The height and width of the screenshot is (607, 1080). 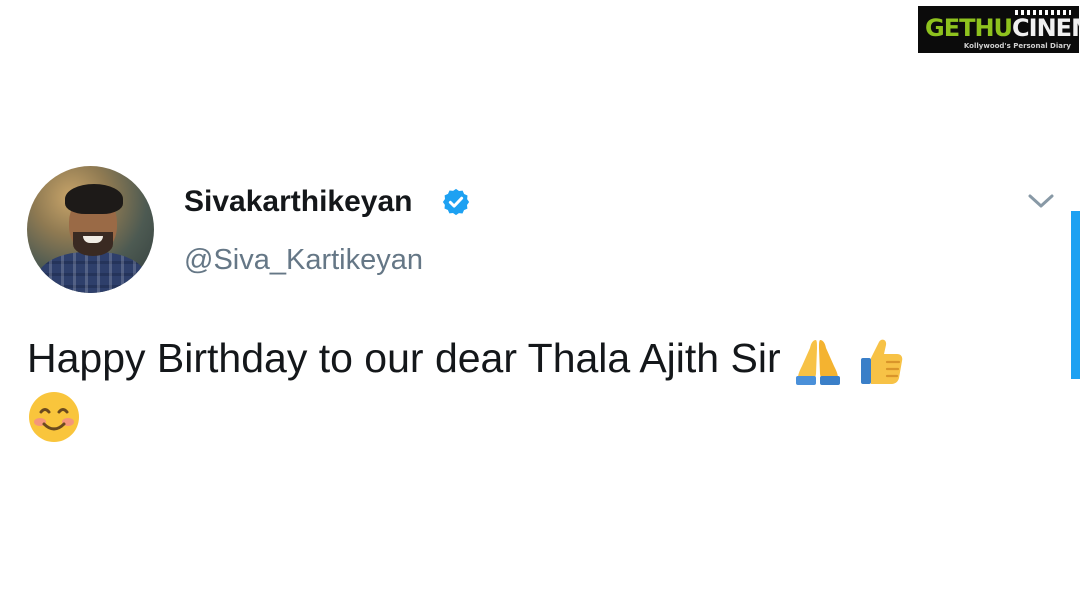 What do you see at coordinates (92, 272) in the screenshot?
I see `avatar-shirt` at bounding box center [92, 272].